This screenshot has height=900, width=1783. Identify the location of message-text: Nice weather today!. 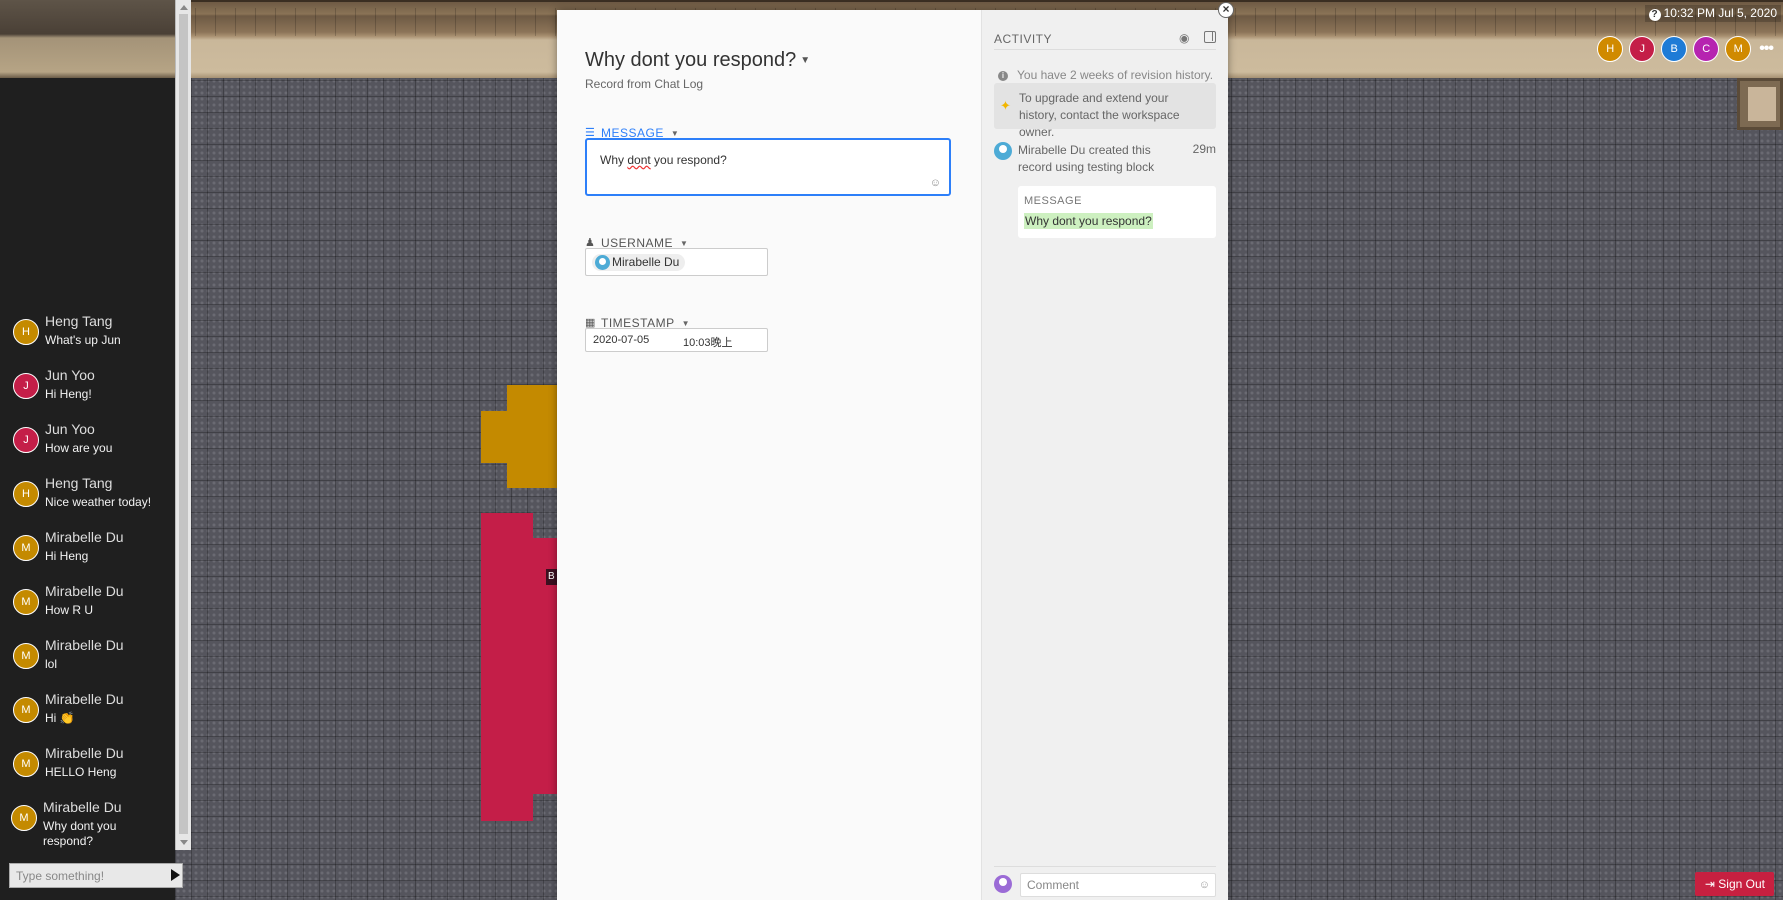
(98, 502).